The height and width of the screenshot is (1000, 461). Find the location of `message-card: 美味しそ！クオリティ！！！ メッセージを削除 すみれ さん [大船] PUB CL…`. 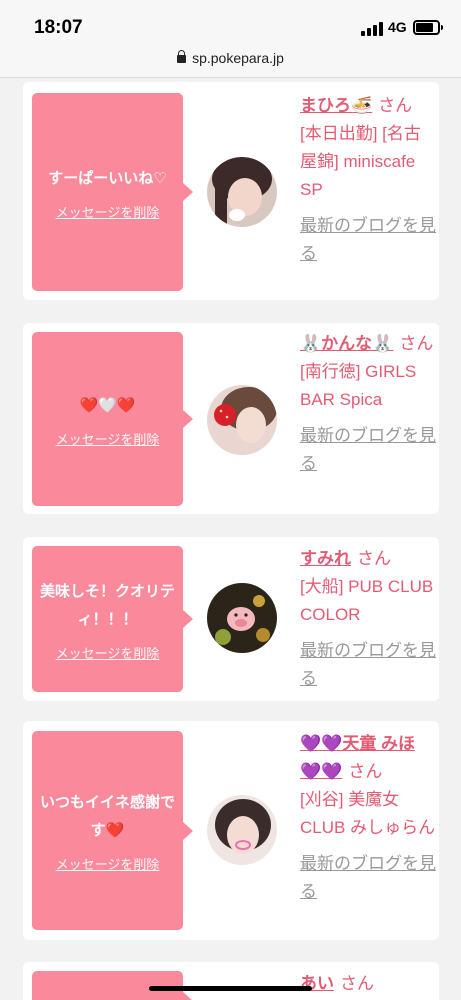

message-card: 美味しそ！クオリティ！！！ メッセージを削除 すみれ さん [大船] PUB CL… is located at coordinates (231, 619).